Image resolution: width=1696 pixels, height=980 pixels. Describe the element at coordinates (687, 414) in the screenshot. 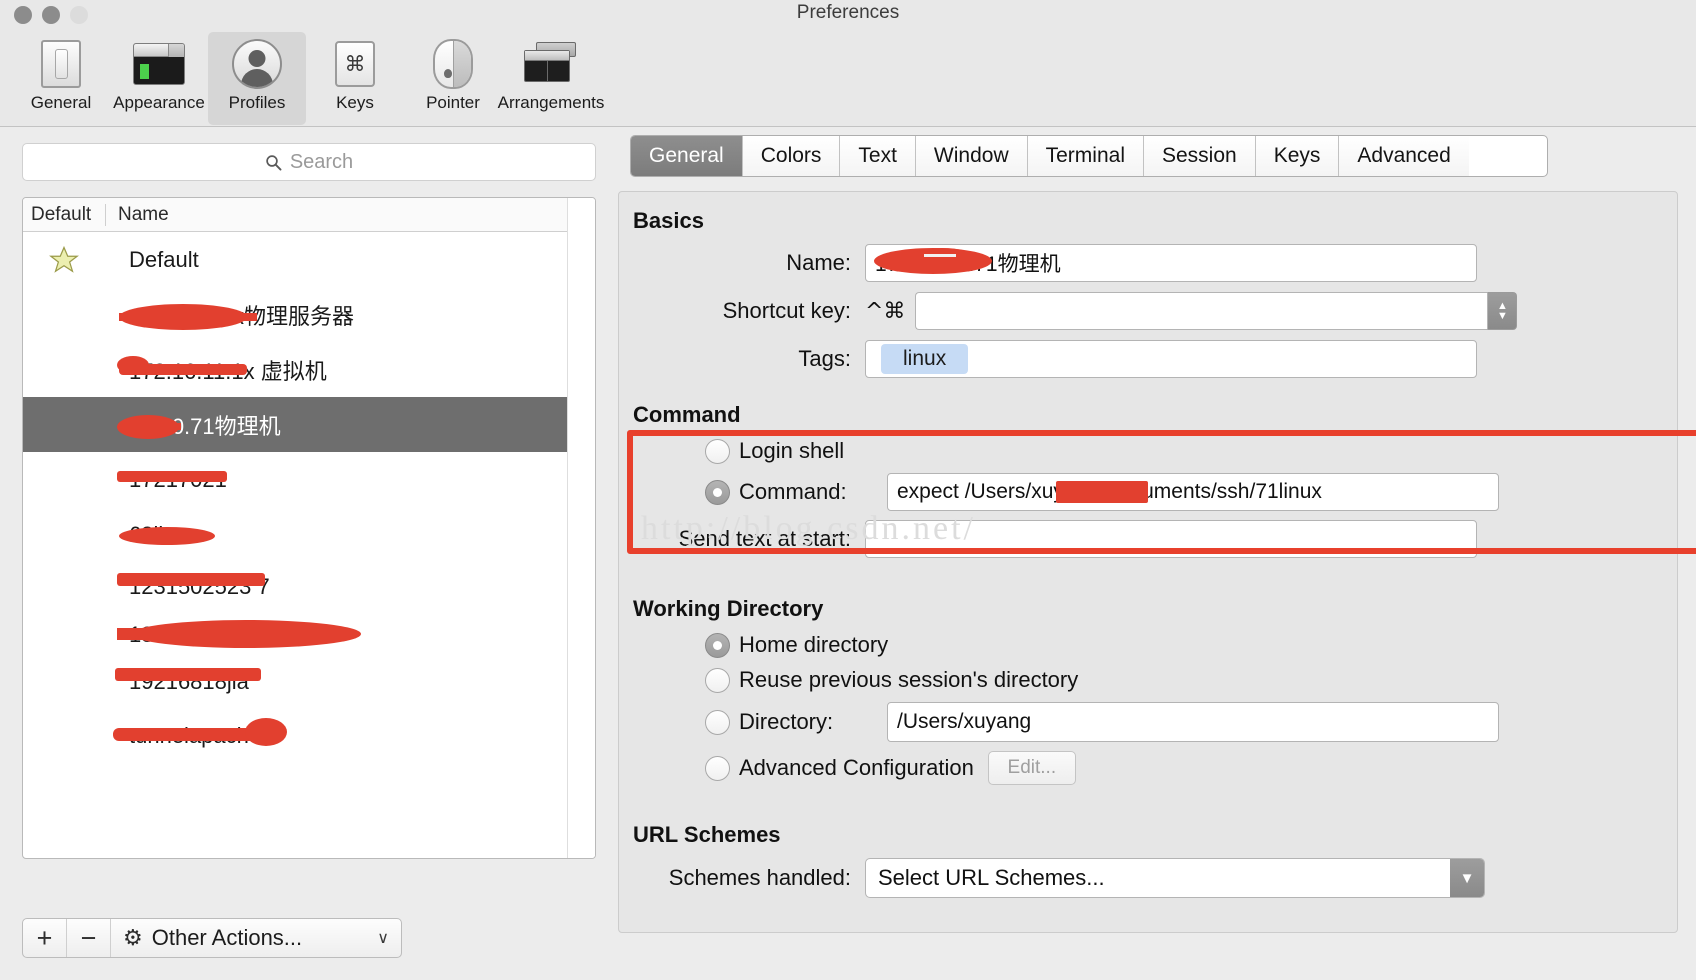

I see `command-heading: Command` at that location.